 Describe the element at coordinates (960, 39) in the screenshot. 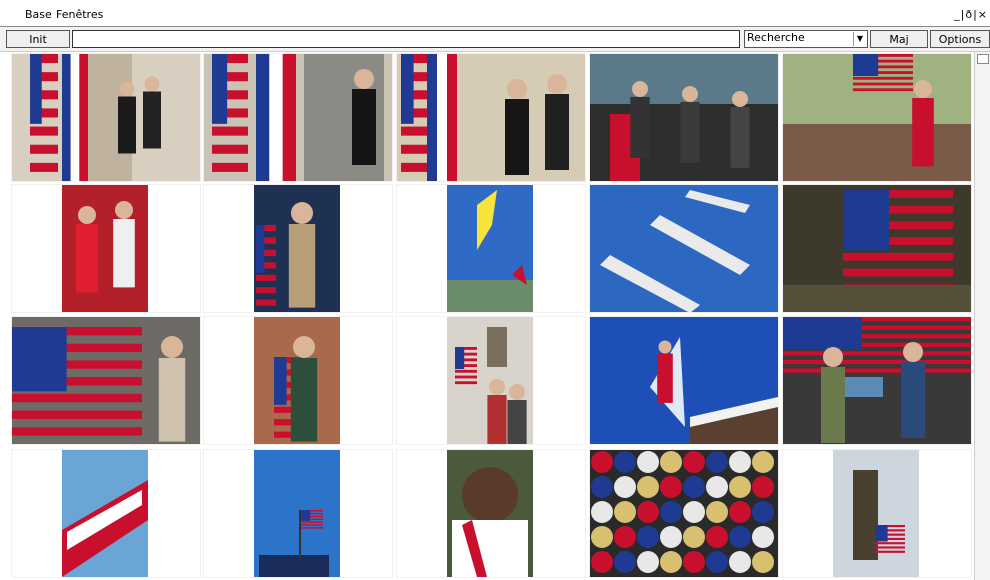

I see `options-button: Options` at that location.